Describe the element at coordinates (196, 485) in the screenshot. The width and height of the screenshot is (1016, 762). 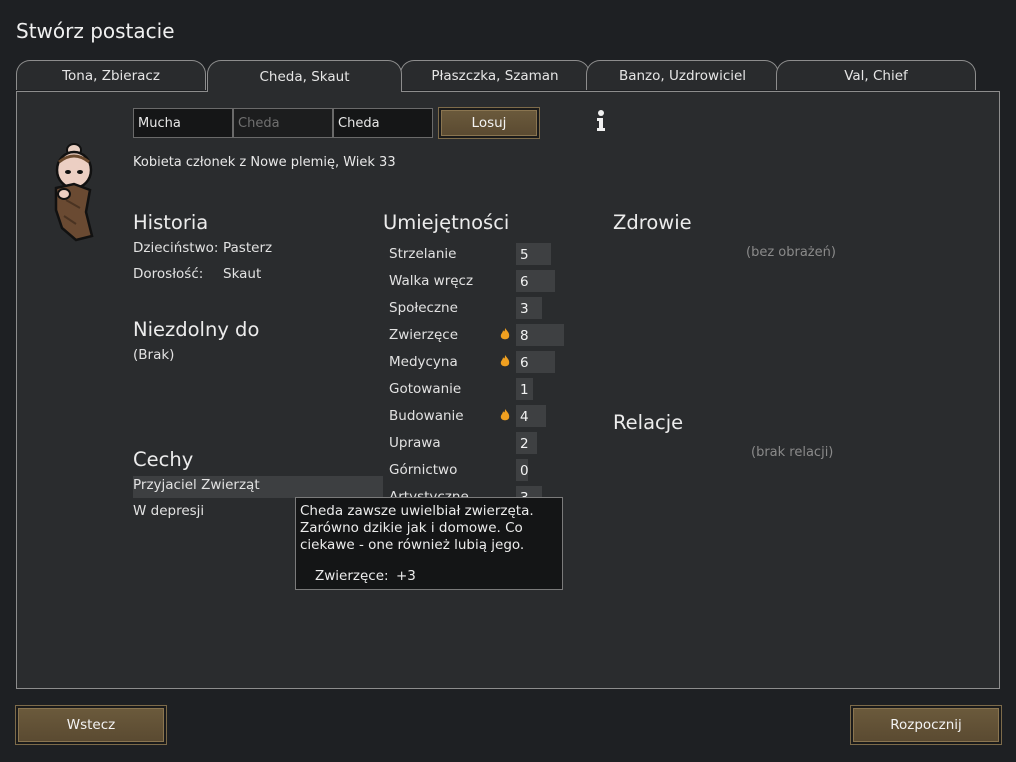
I see `trait-animal-lover: Przyjaciel Zwierząt` at that location.